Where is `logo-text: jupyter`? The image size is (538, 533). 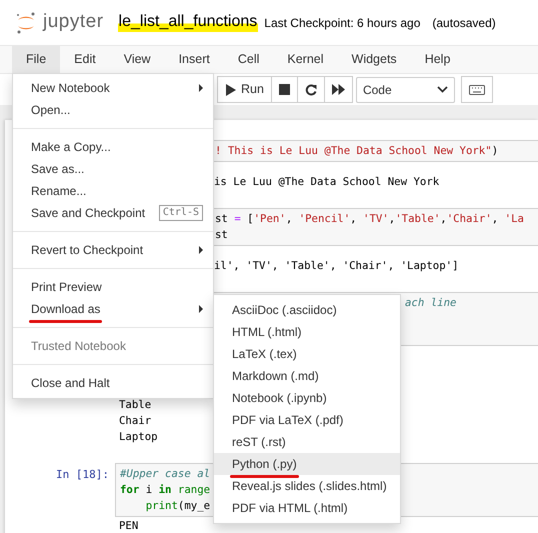
logo-text: jupyter is located at coordinates (73, 22).